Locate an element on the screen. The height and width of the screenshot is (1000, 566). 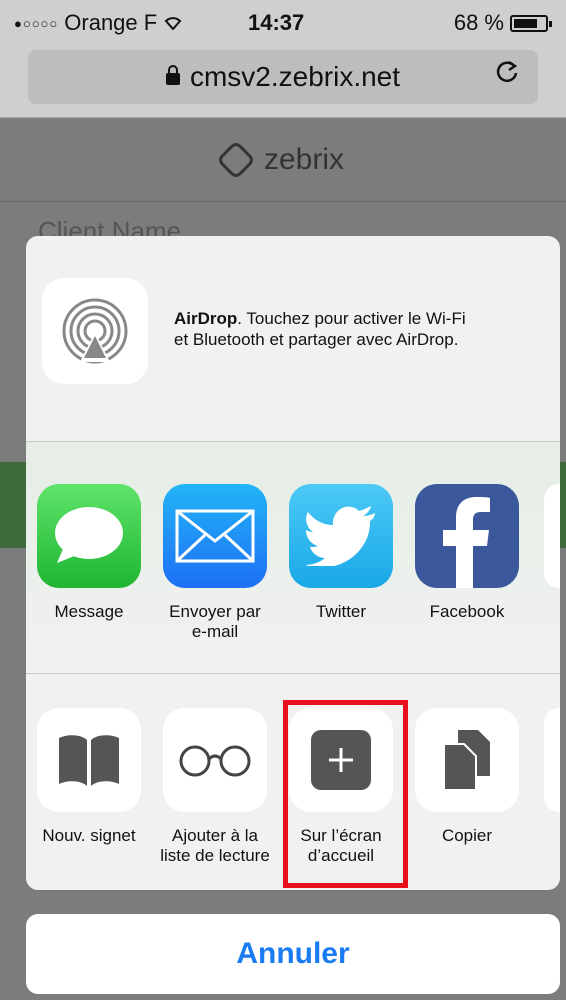
action-more is located at coordinates (552, 760).